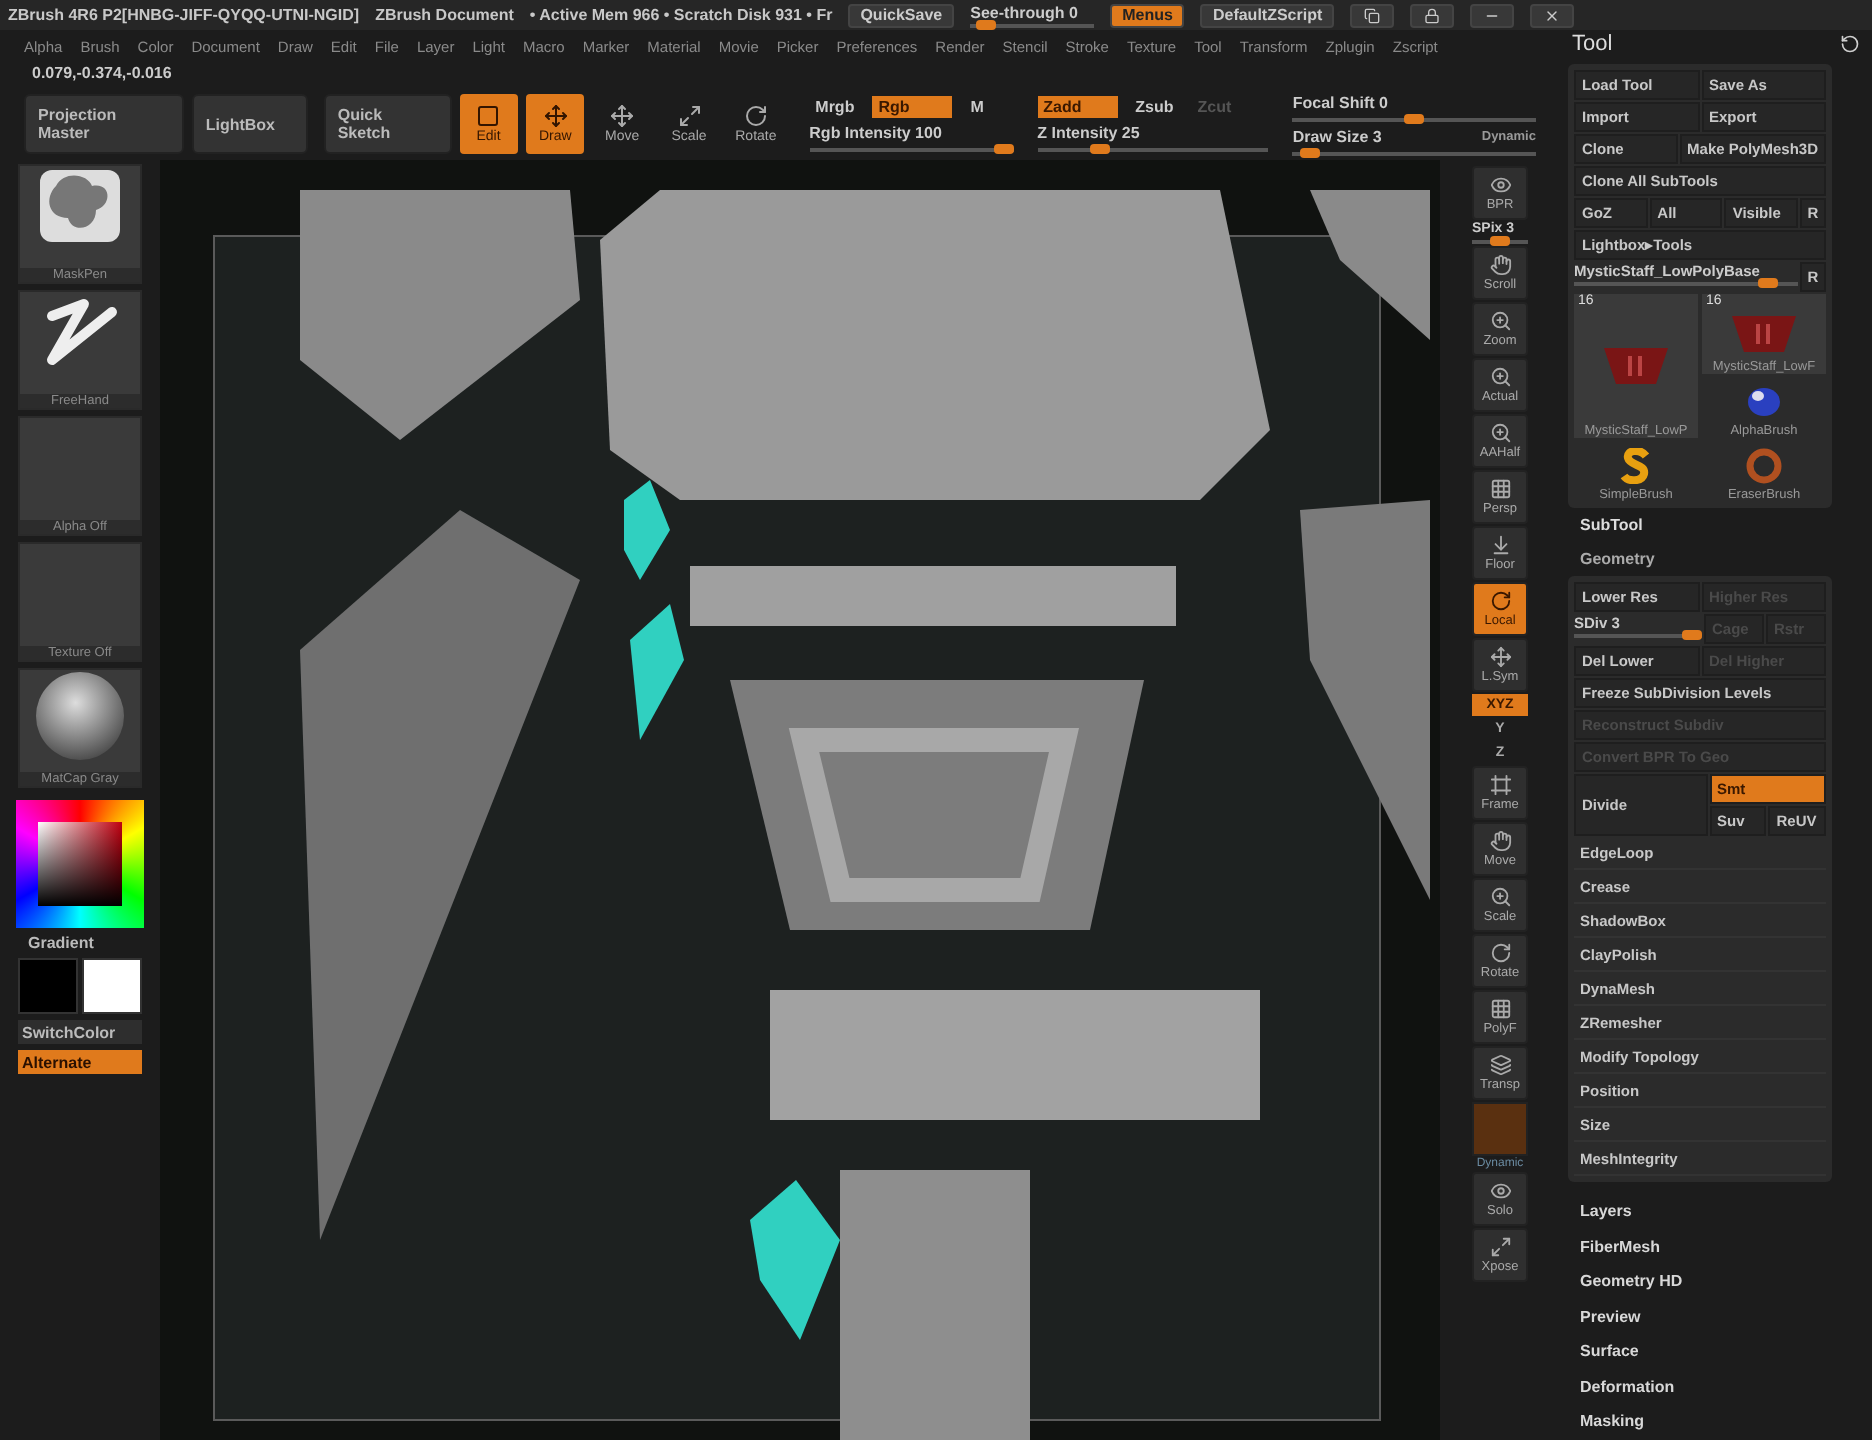  I want to click on color-picker, so click(80, 864).